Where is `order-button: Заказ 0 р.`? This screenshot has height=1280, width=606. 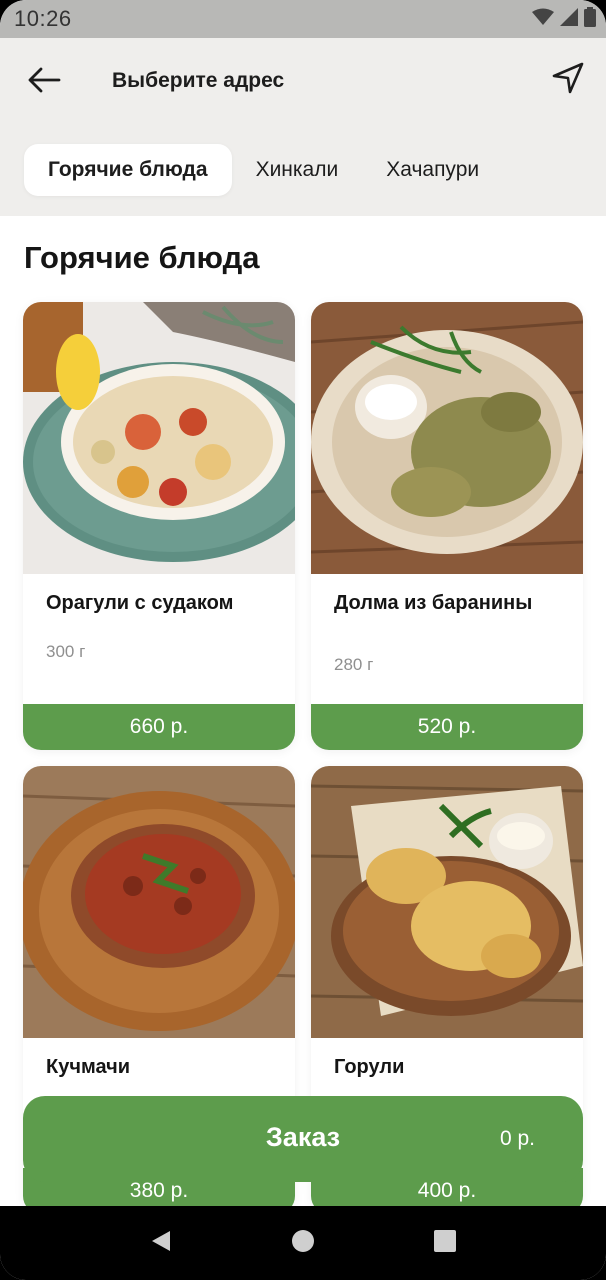
order-button: Заказ 0 р. is located at coordinates (303, 1139).